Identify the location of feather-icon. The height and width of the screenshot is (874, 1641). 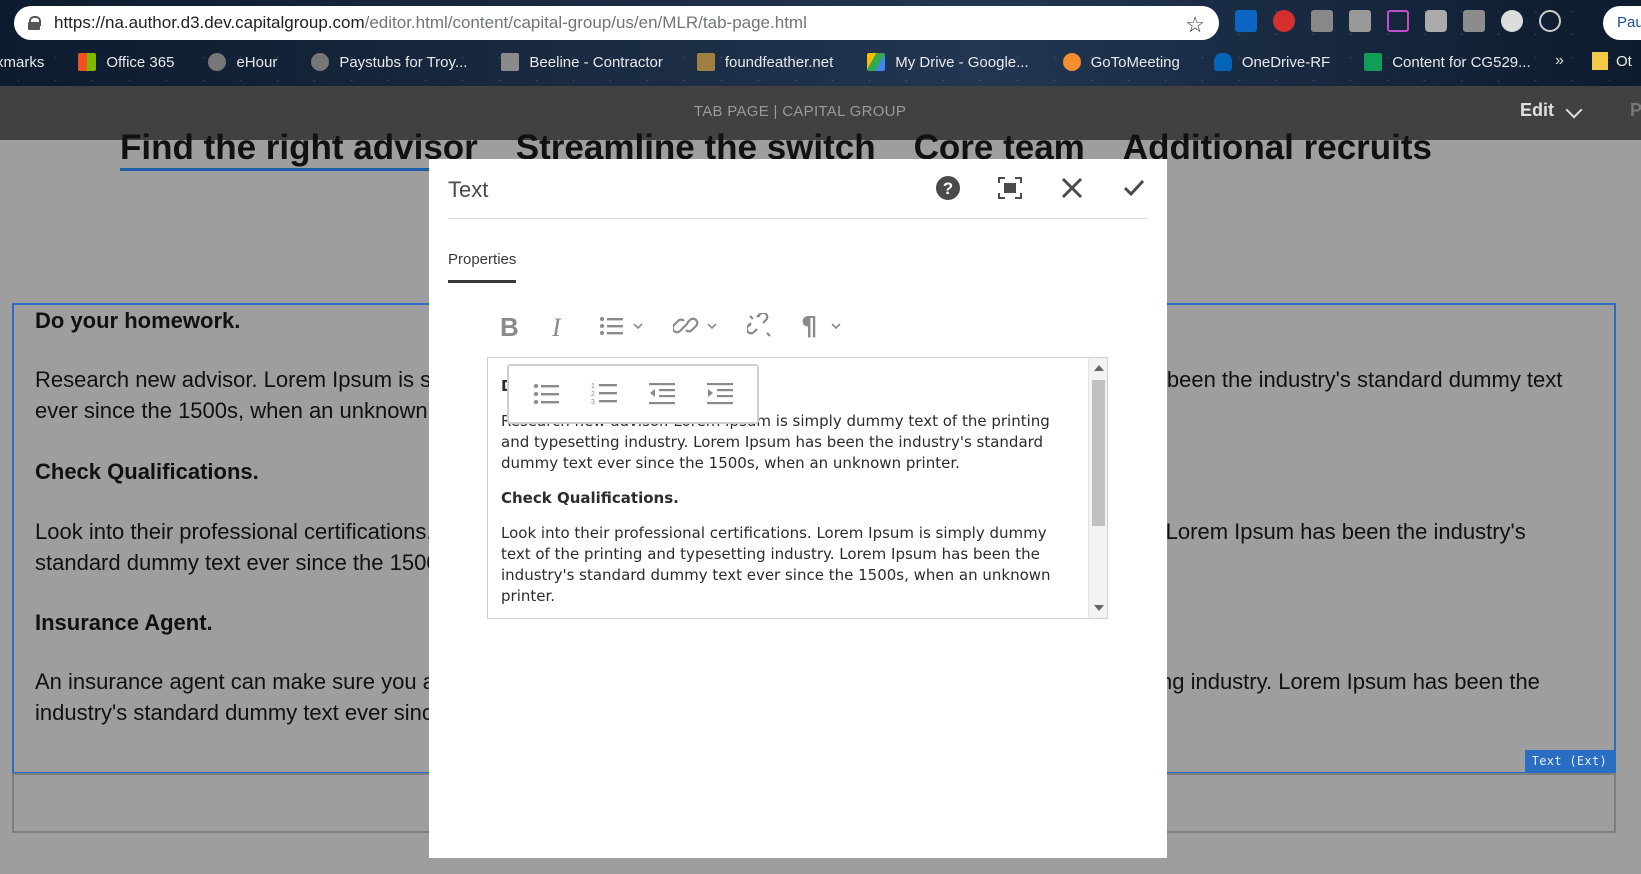
(705, 62).